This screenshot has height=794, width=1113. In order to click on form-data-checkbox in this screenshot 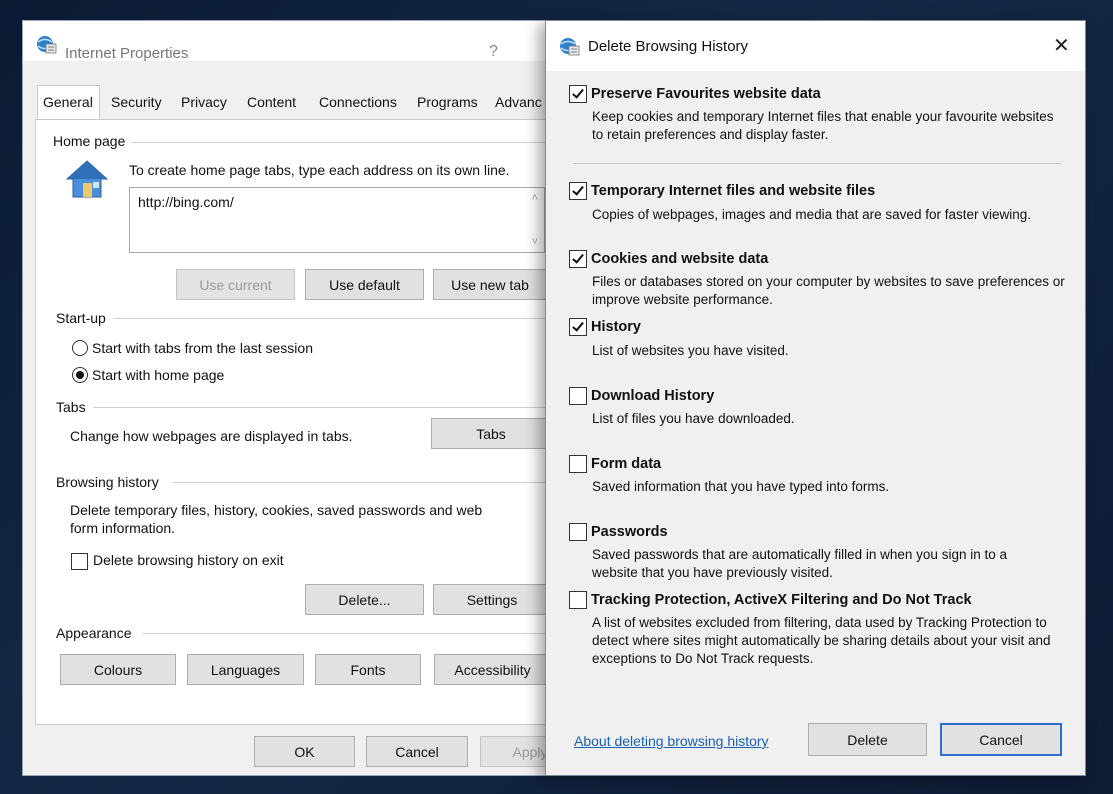, I will do `click(578, 464)`.